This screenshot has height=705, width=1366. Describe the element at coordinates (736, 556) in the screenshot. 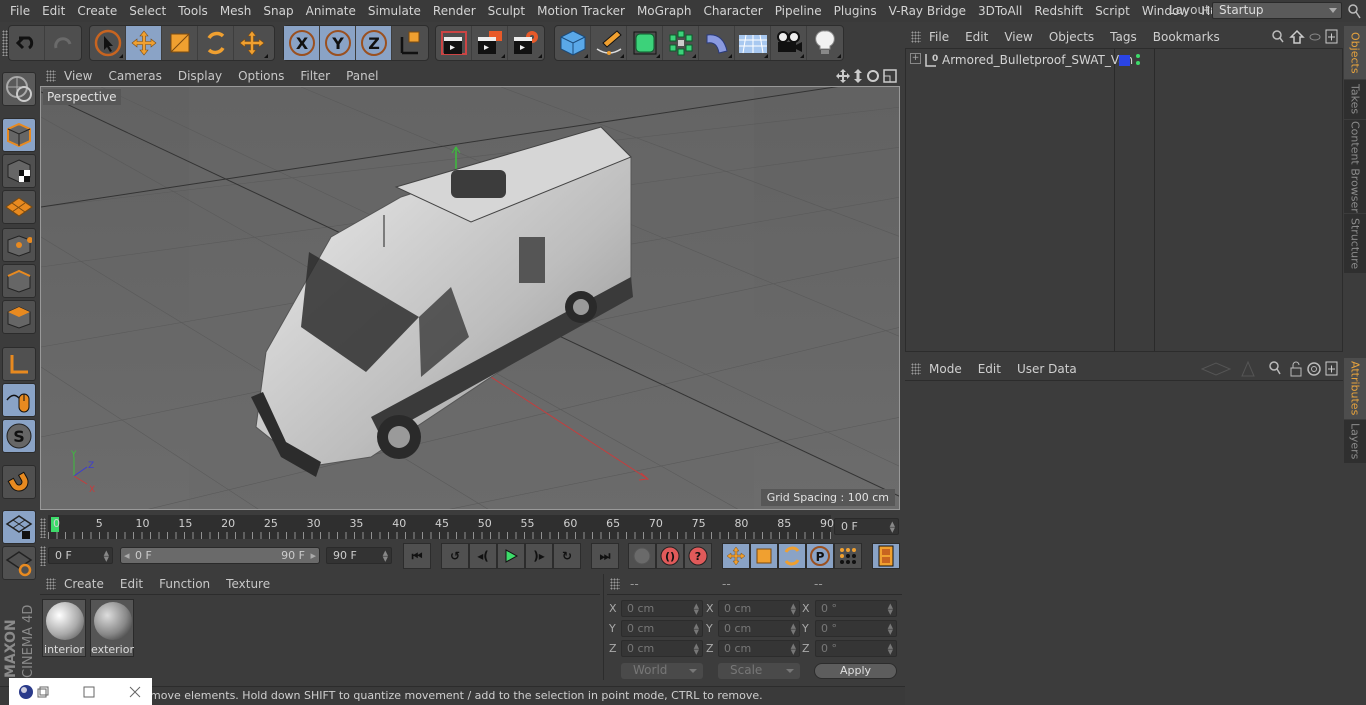

I see `key-position-button` at that location.